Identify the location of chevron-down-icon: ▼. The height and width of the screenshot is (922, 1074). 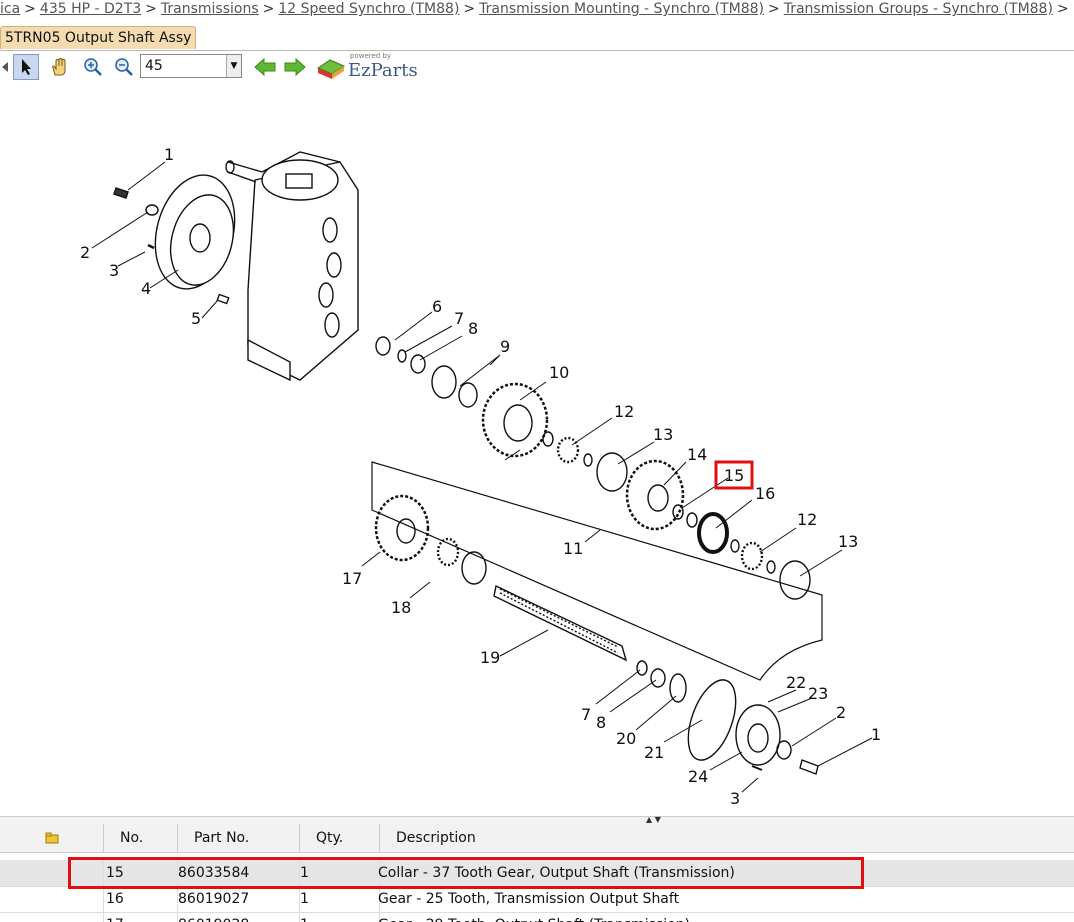
(233, 66).